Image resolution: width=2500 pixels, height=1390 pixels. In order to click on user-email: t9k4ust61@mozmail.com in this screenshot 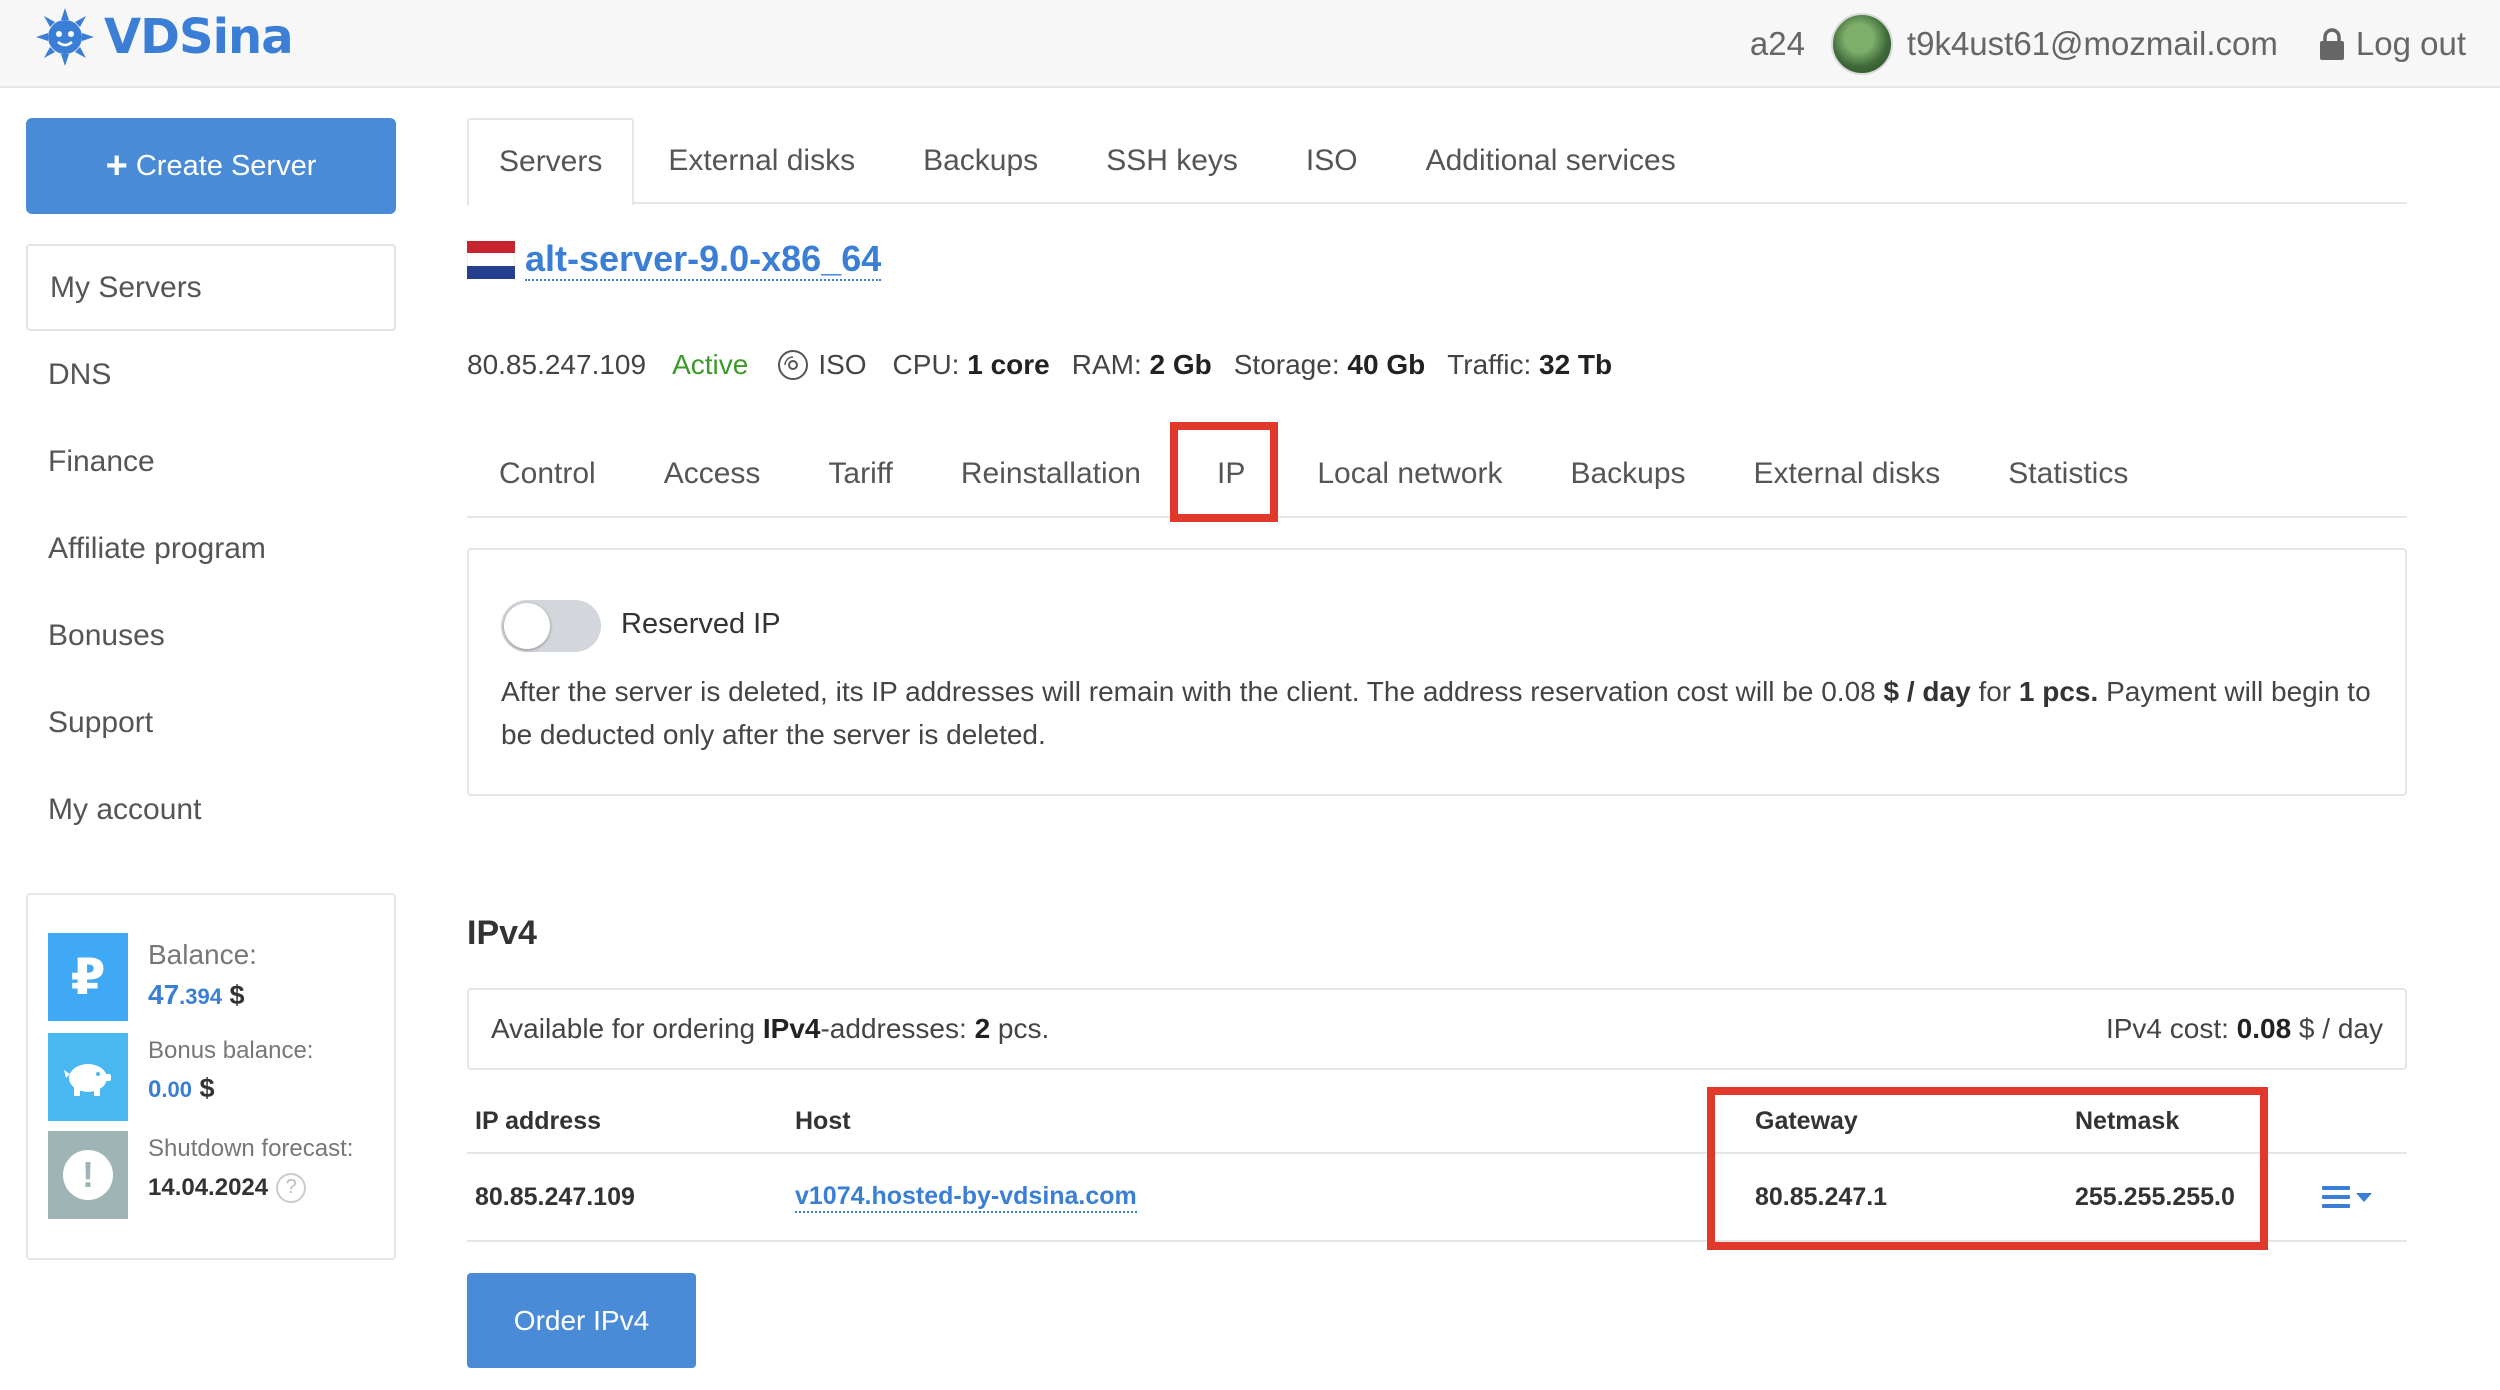, I will do `click(2092, 44)`.